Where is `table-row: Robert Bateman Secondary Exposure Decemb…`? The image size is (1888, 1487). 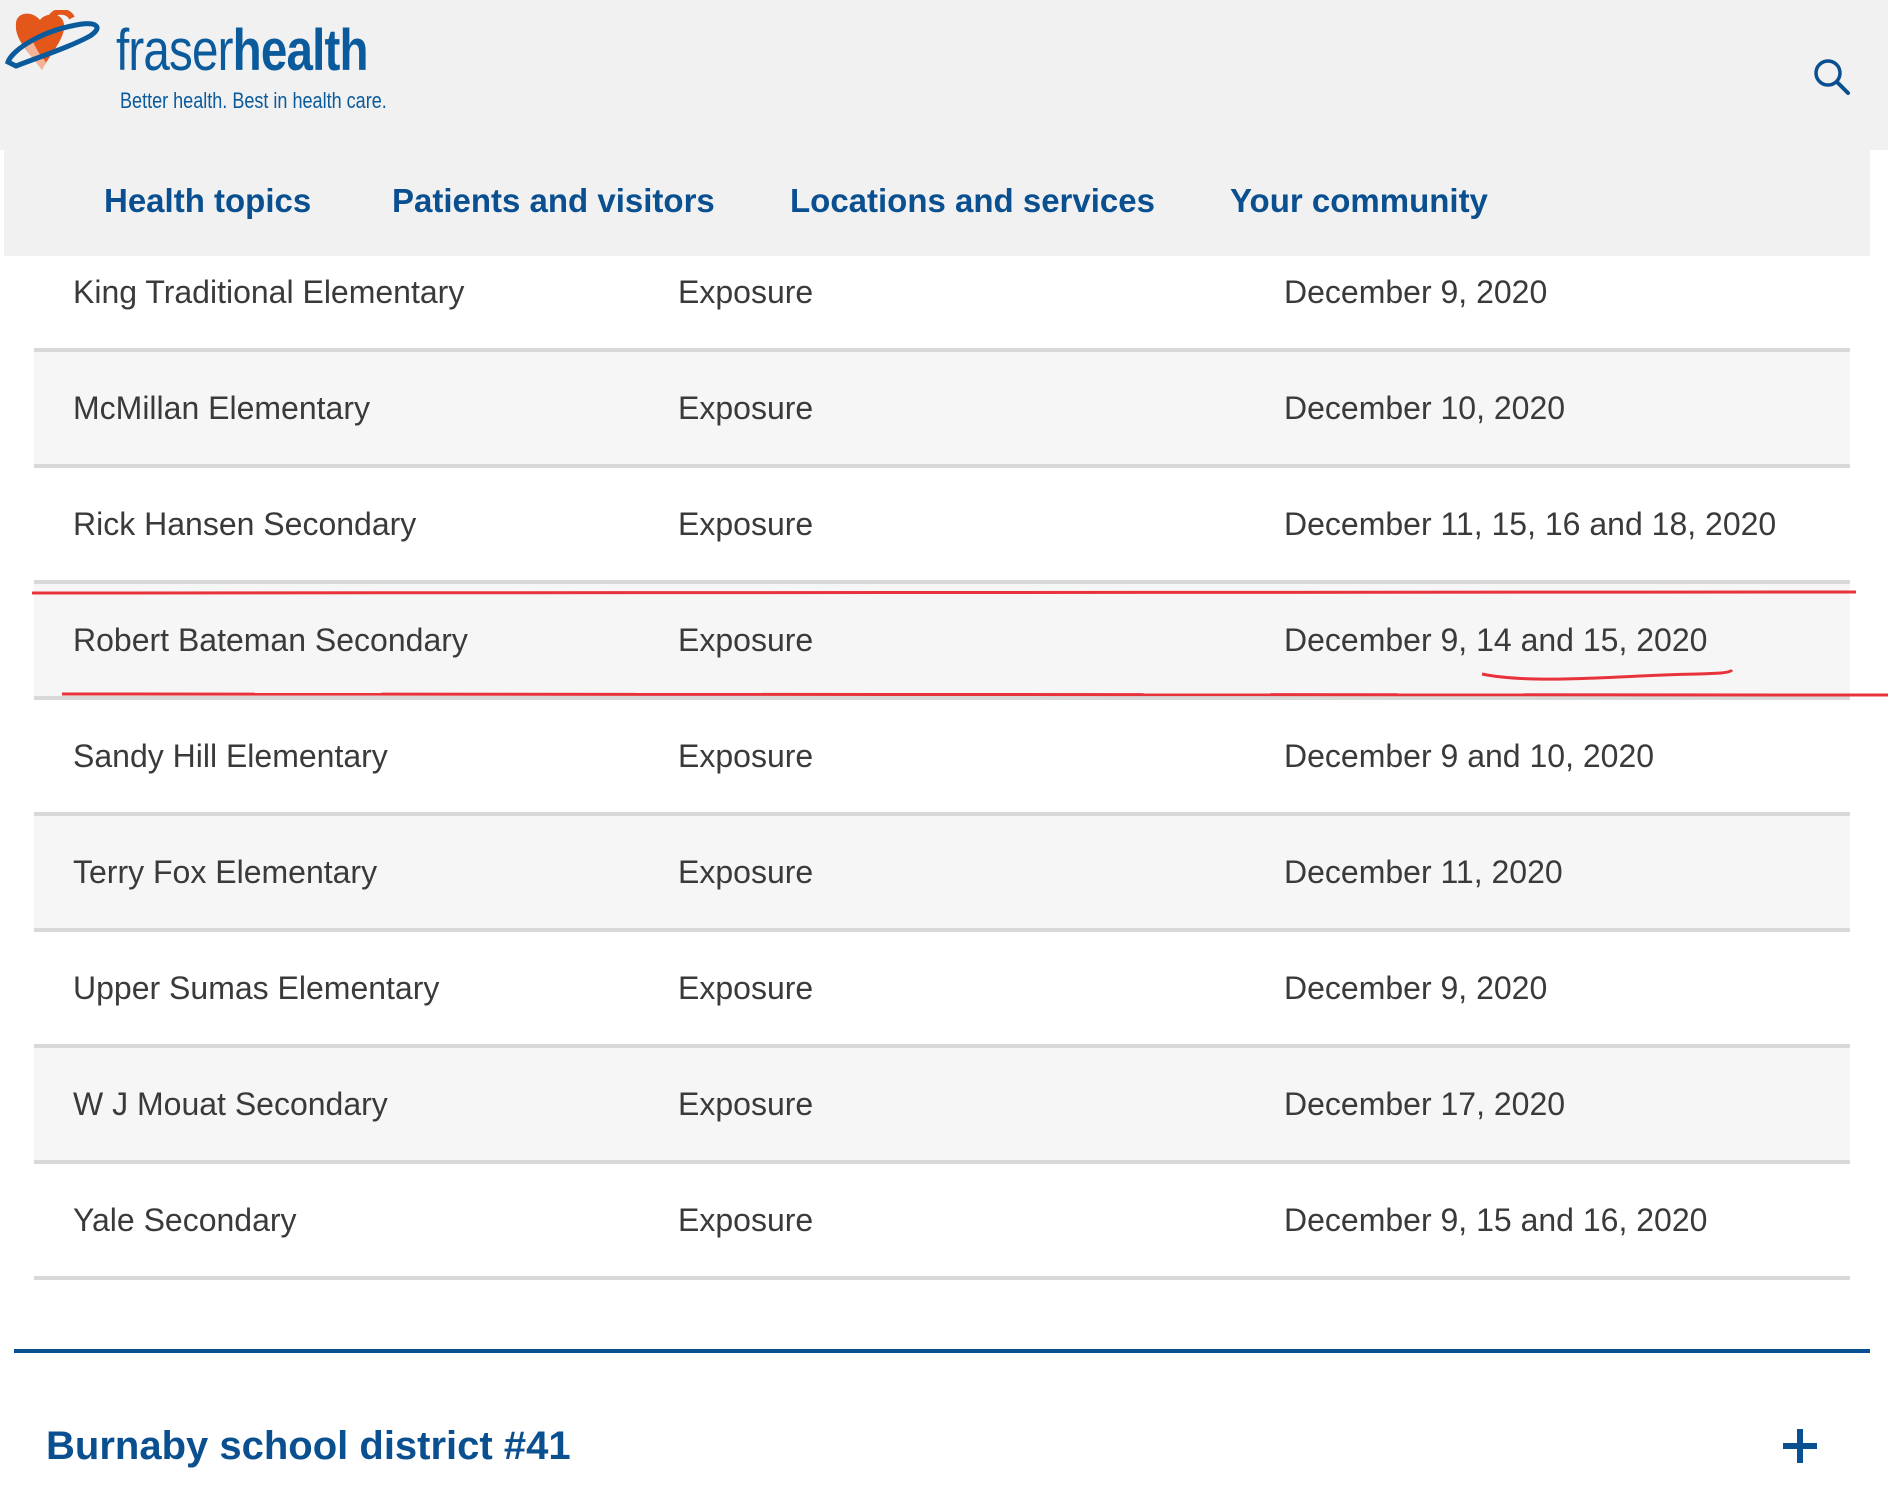 table-row: Robert Bateman Secondary Exposure Decemb… is located at coordinates (942, 642).